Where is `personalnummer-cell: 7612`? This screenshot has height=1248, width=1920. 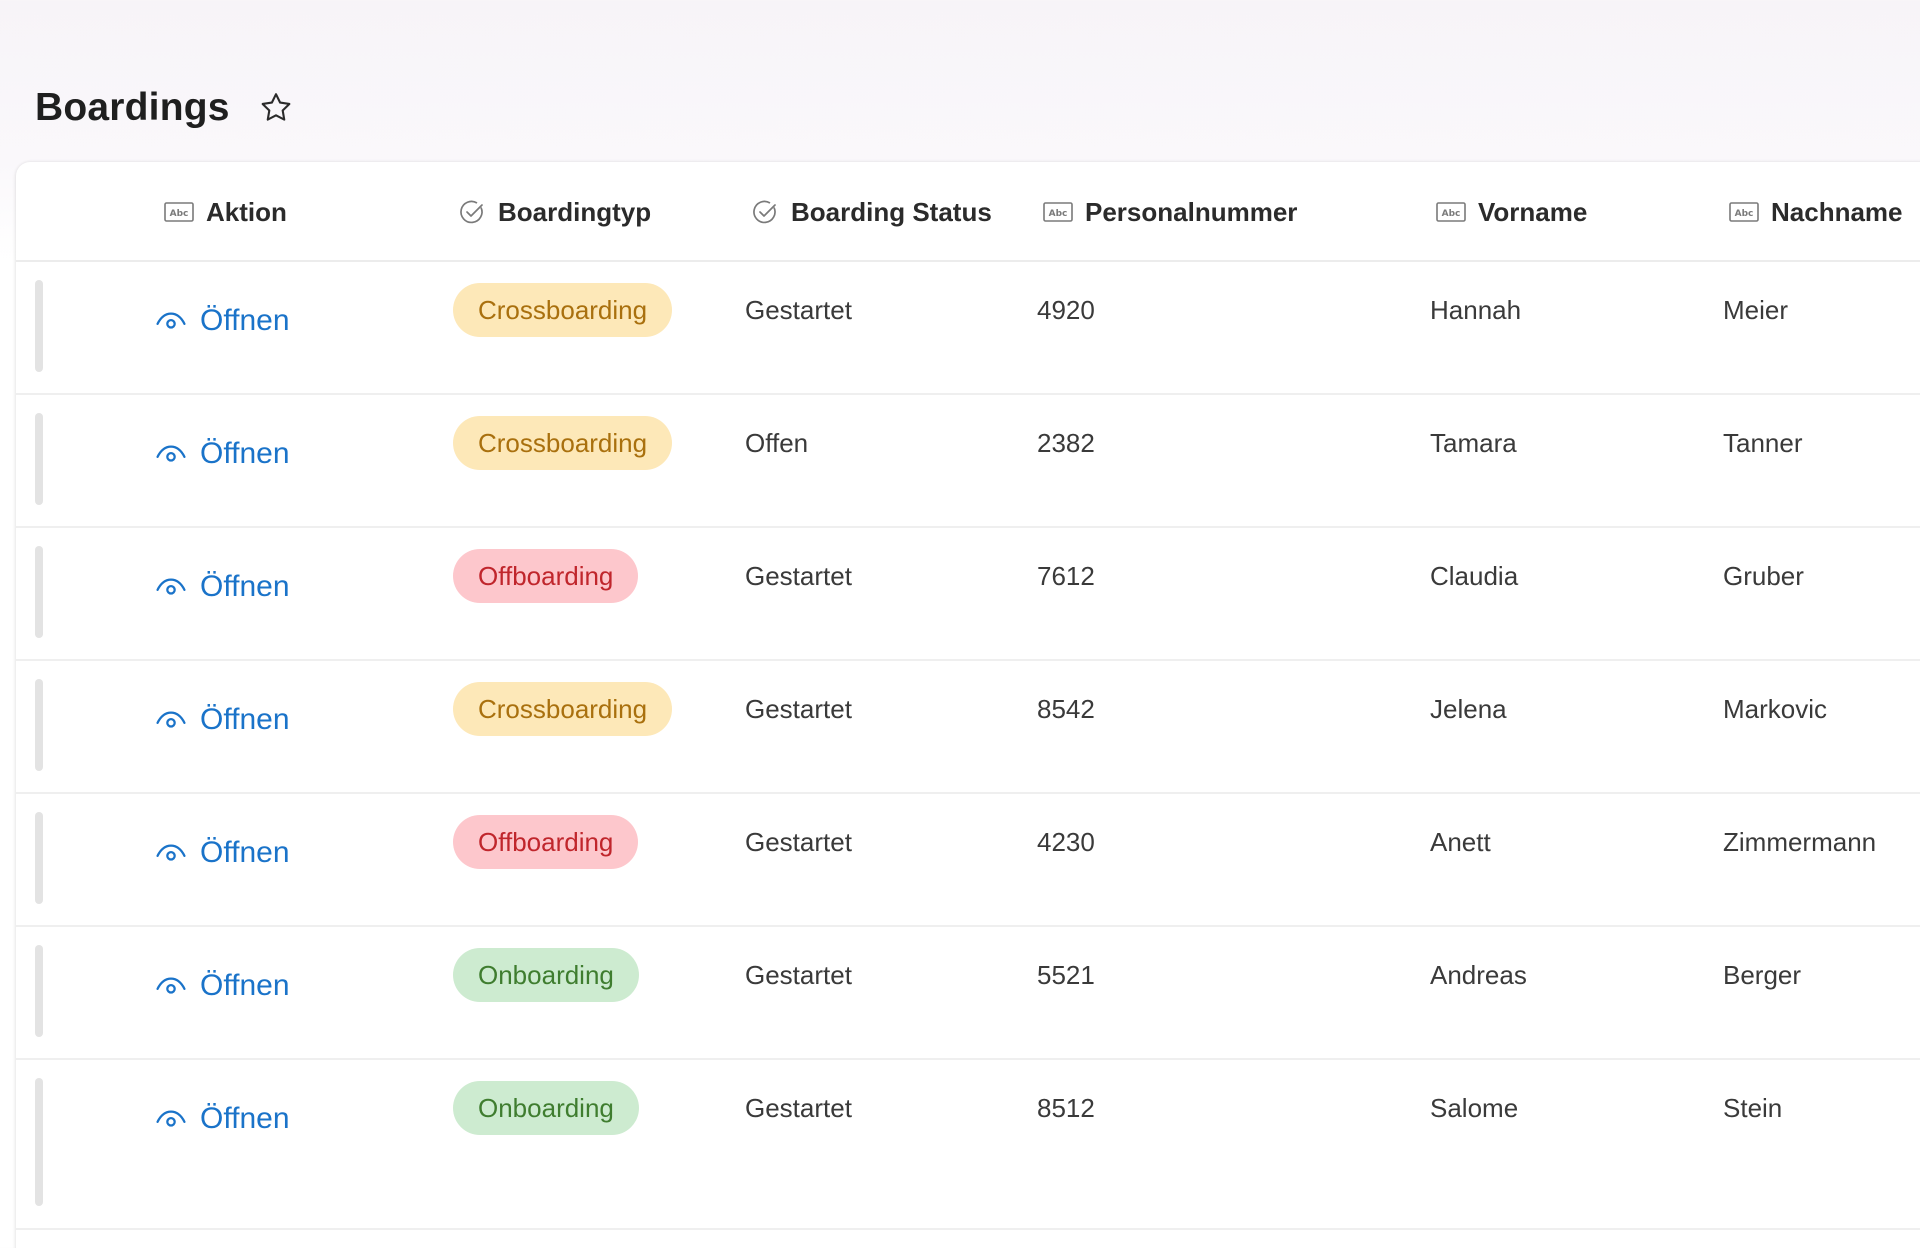 personalnummer-cell: 7612 is located at coordinates (1066, 576).